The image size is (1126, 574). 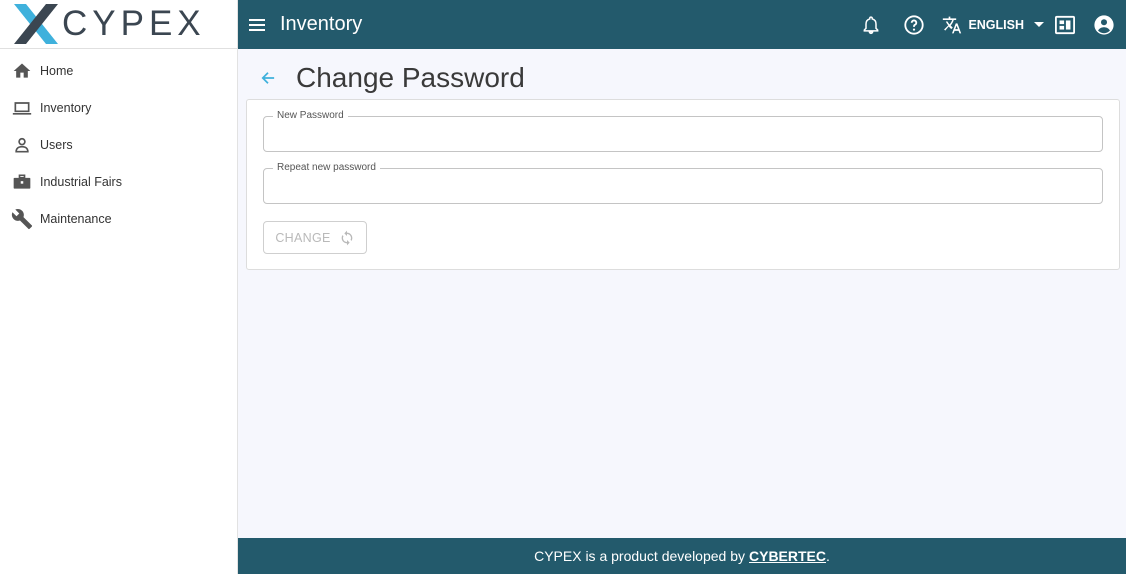 I want to click on account-button, so click(x=1104, y=25).